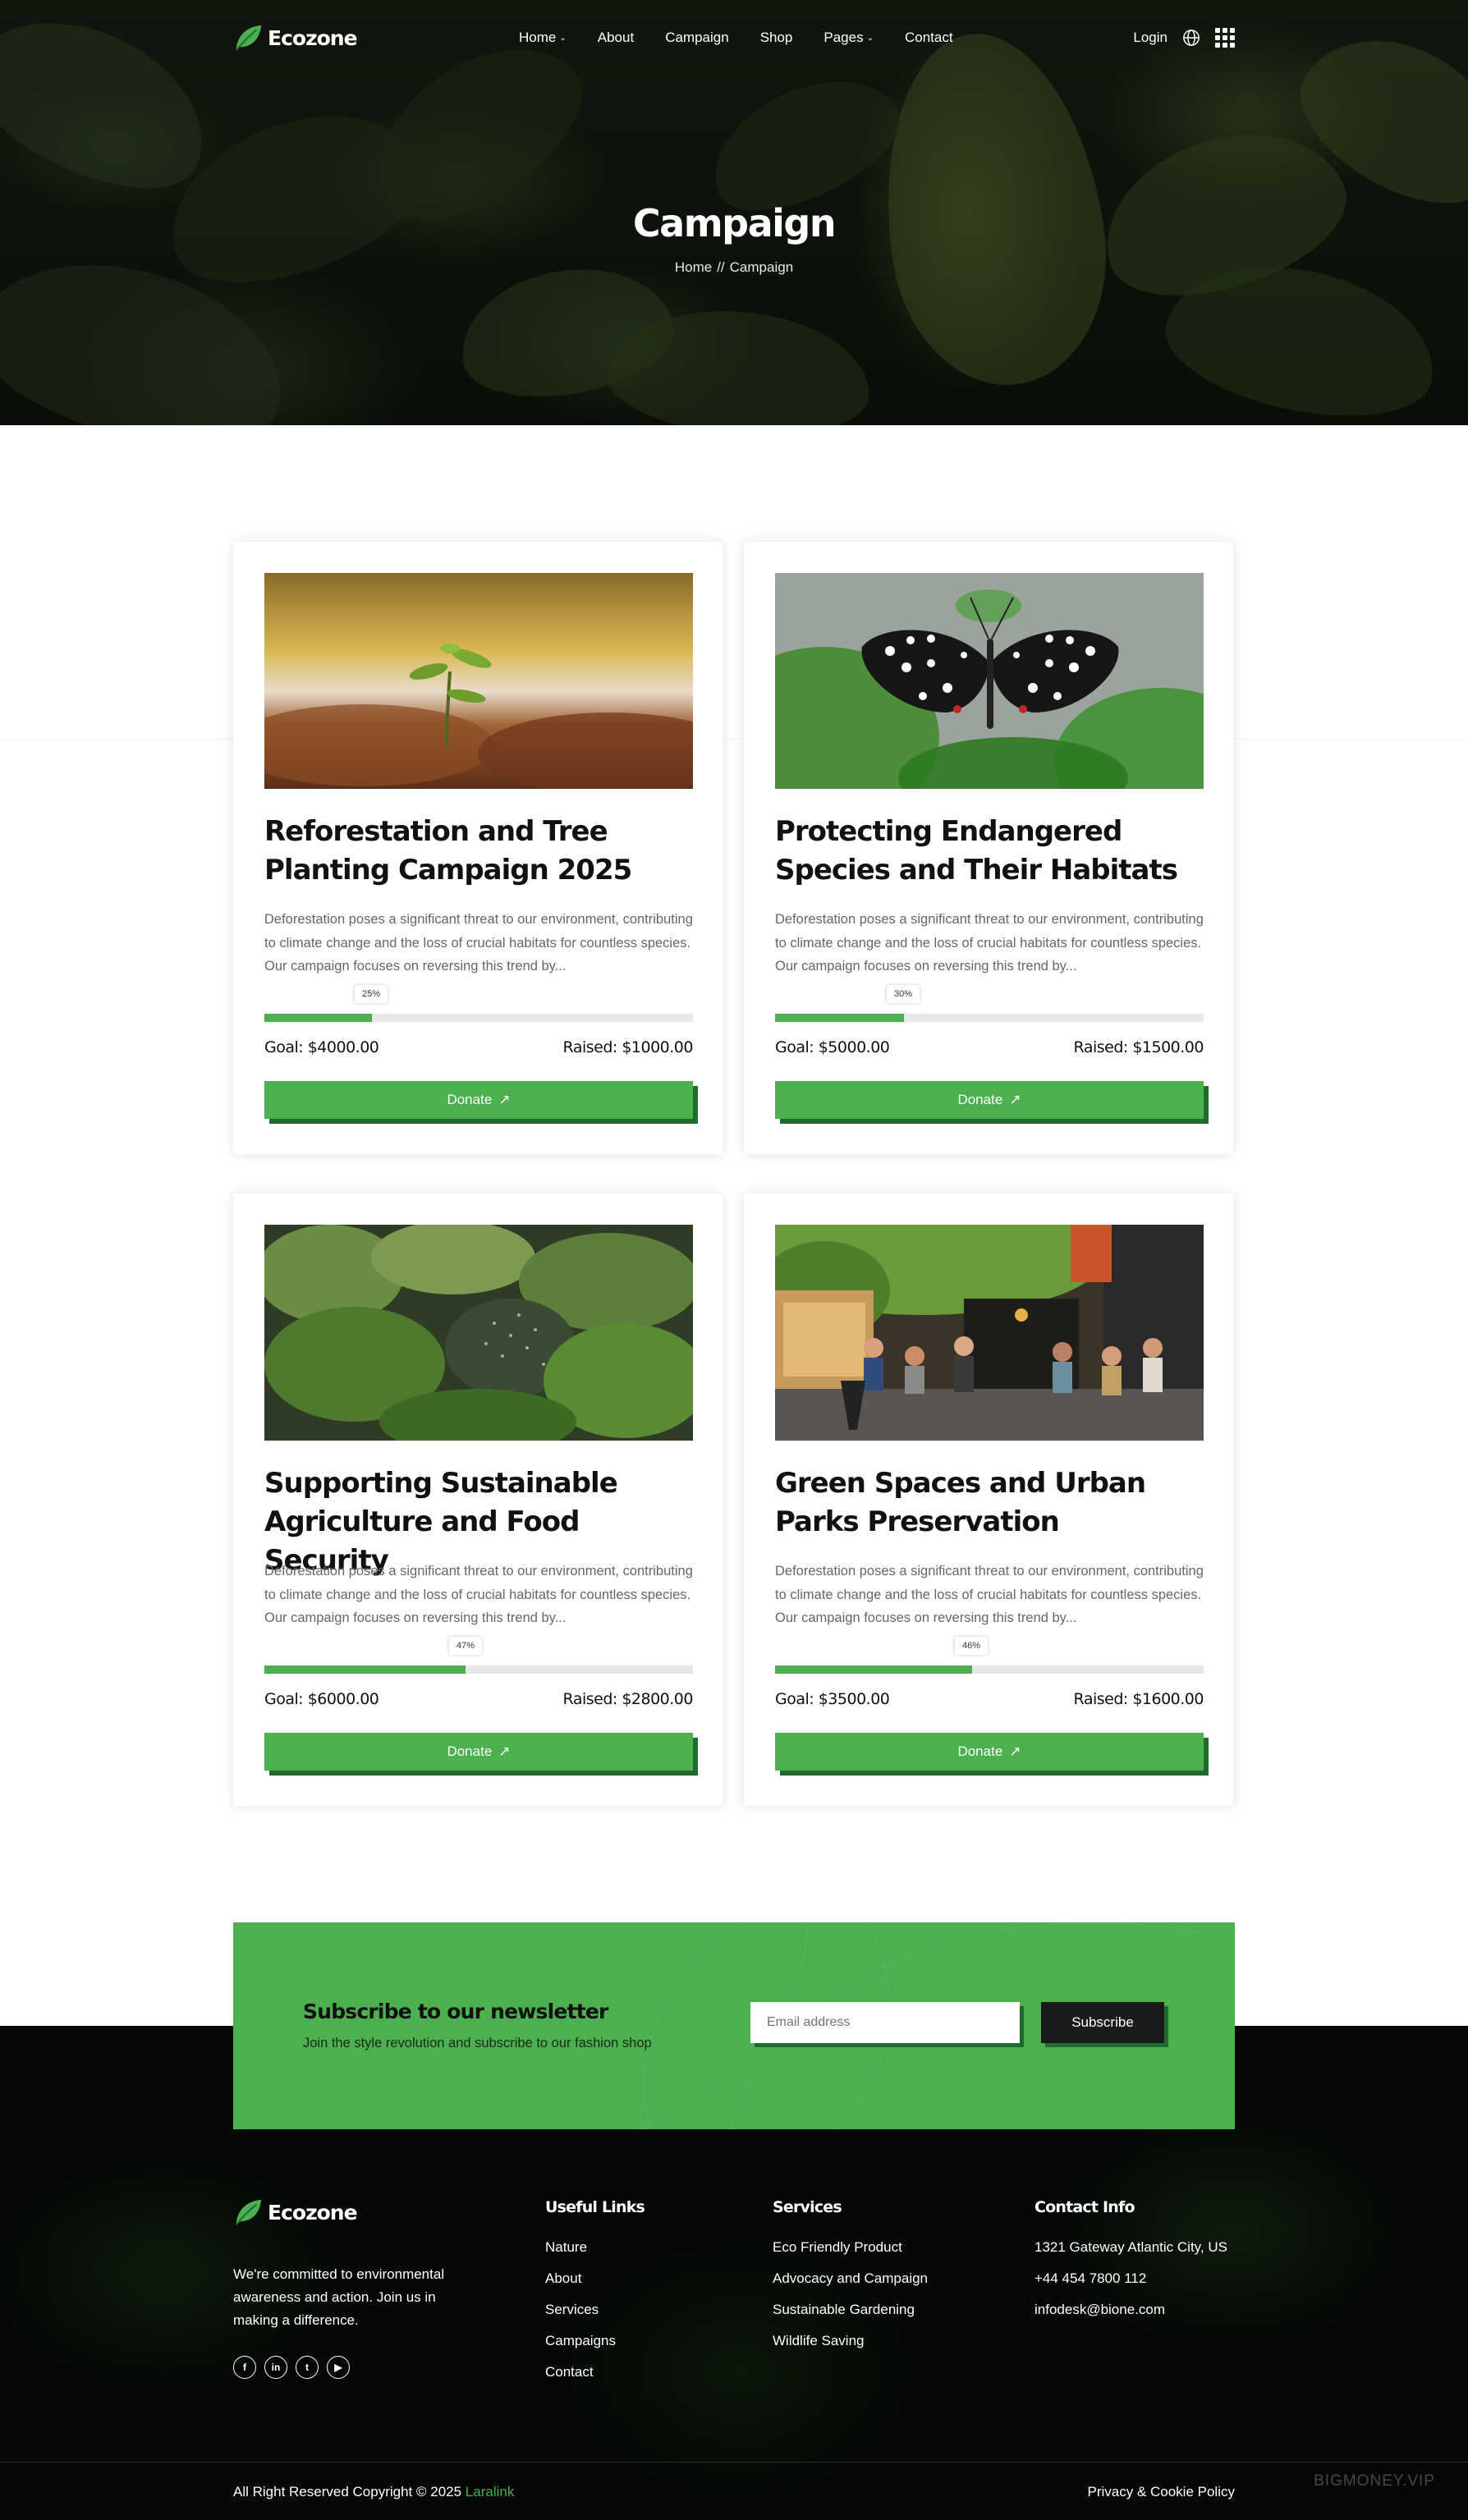  I want to click on footer-service-item: Eco Friendly Product, so click(850, 2247).